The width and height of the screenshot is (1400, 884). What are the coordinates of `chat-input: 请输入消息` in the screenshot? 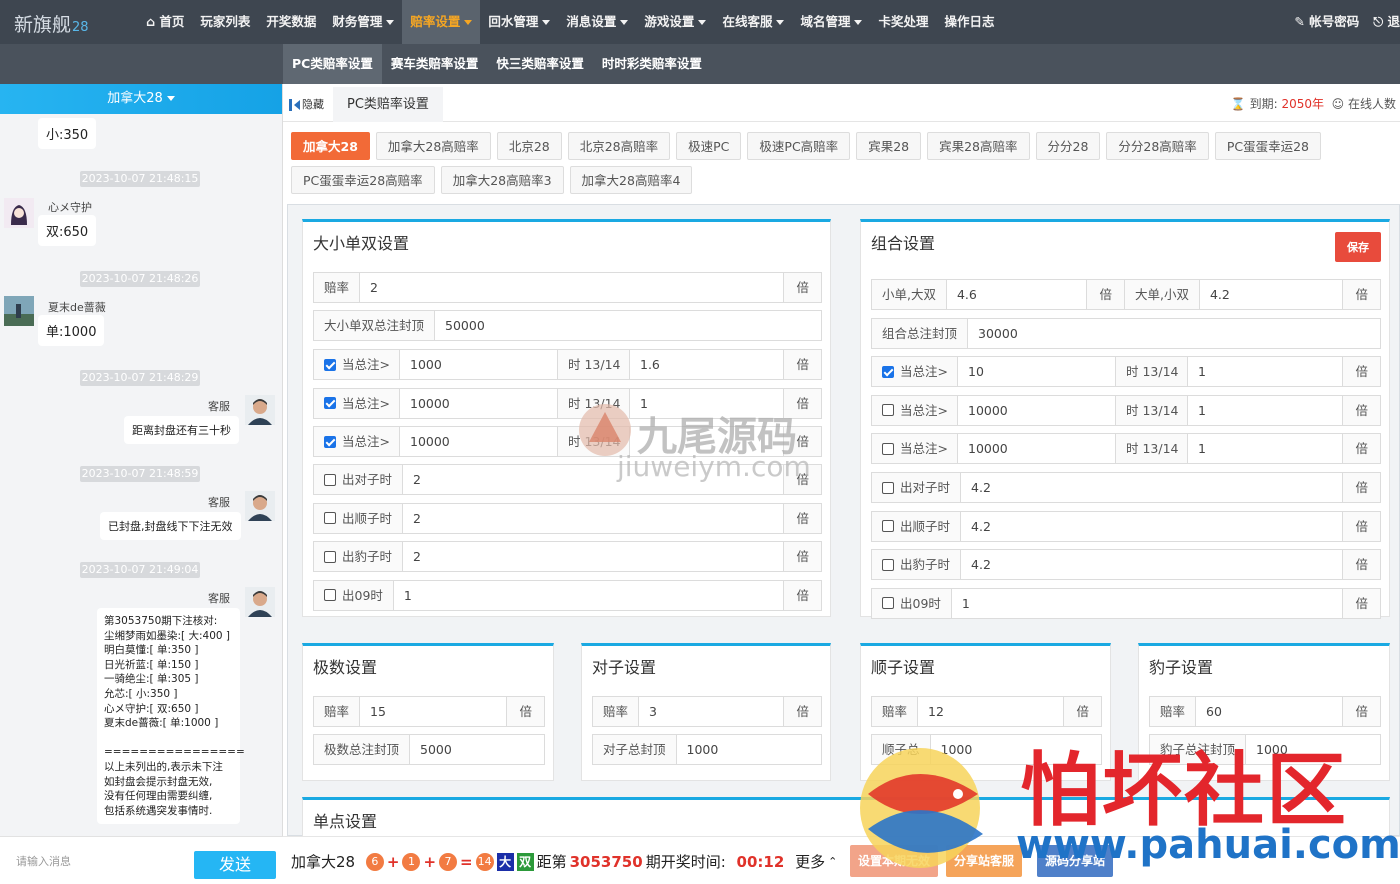 It's located at (43, 861).